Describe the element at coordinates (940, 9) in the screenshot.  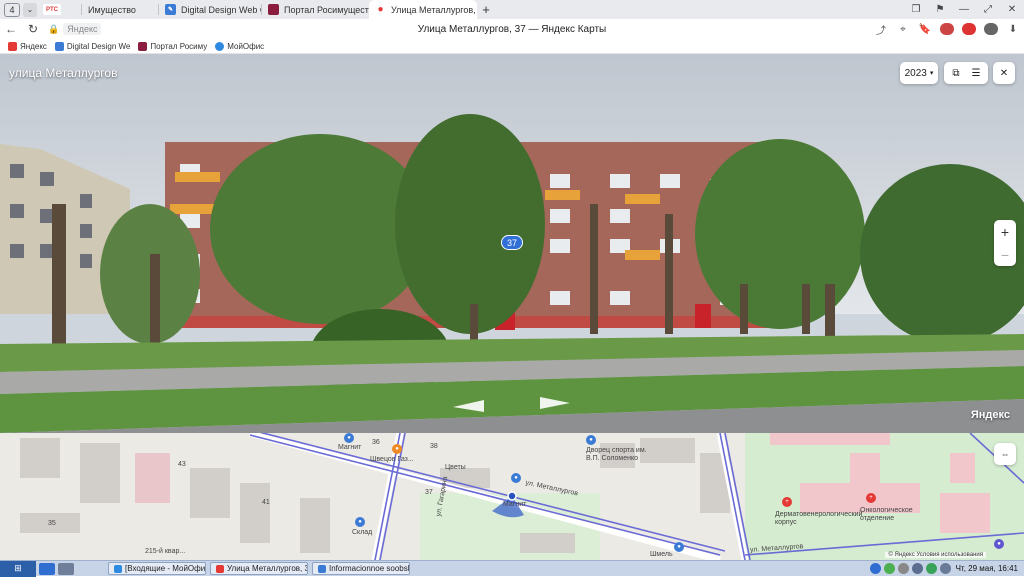
I see `bookmarks-icon: ⚑` at that location.